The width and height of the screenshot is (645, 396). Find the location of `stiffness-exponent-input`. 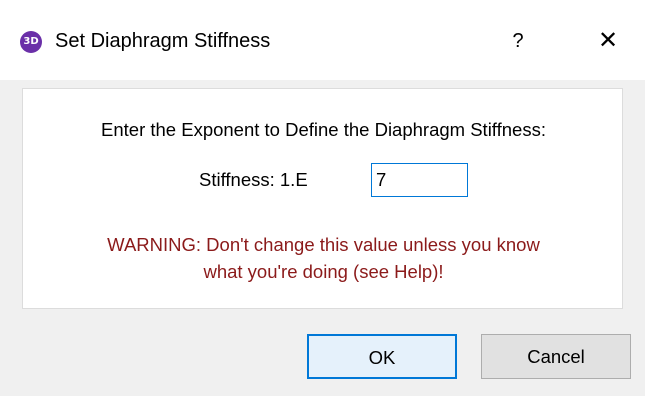

stiffness-exponent-input is located at coordinates (419, 180).